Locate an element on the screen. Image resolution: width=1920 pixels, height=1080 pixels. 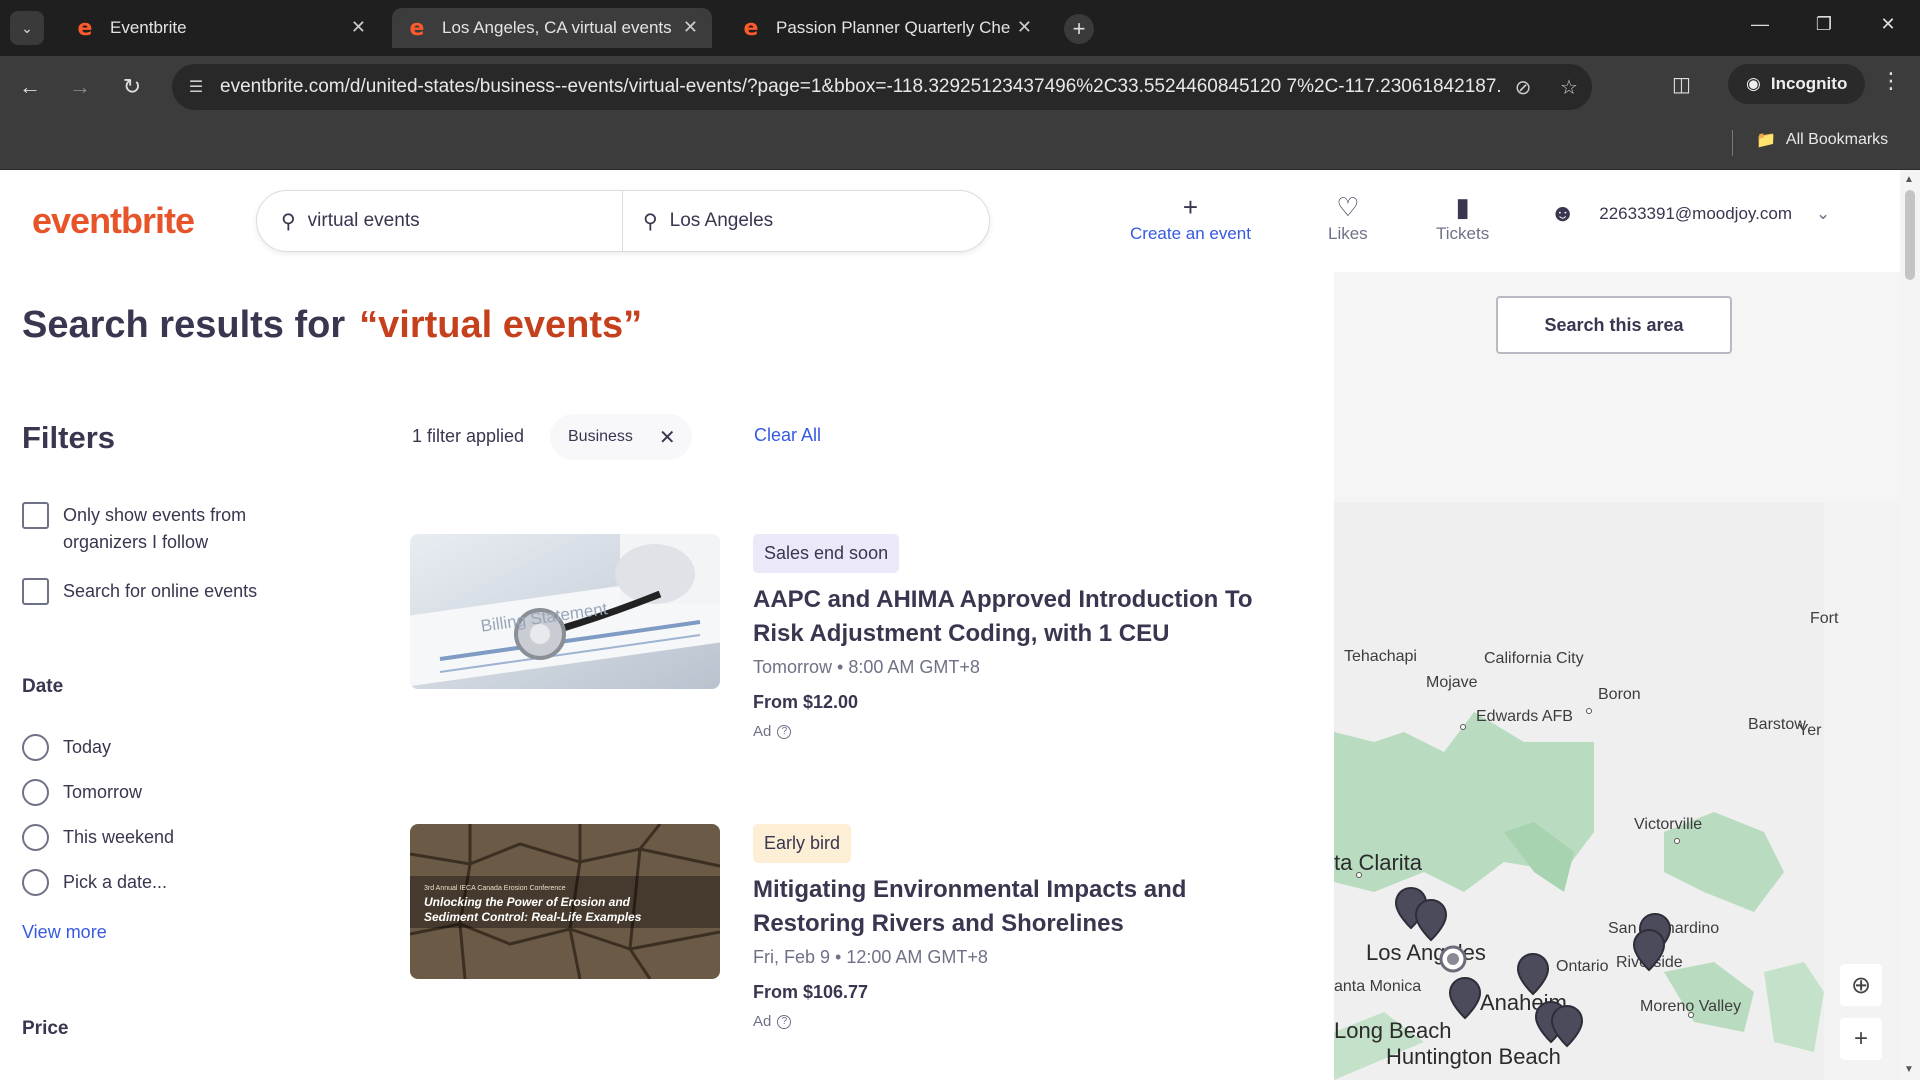
ticket-icon: ▮ is located at coordinates (1462, 207).